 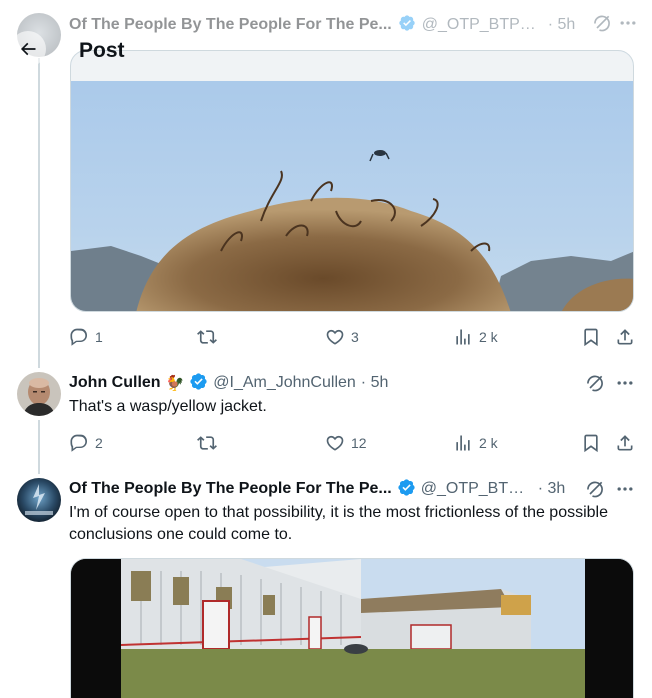 I want to click on author-handle: @I_Am_JohnCullen, so click(x=284, y=383).